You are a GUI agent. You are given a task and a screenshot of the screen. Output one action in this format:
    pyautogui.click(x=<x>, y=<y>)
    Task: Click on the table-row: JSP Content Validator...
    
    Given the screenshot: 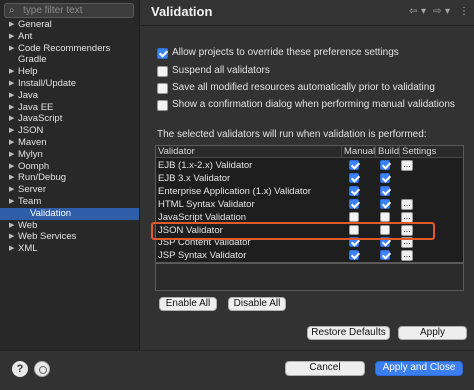 What is the action you would take?
    pyautogui.click(x=309, y=242)
    